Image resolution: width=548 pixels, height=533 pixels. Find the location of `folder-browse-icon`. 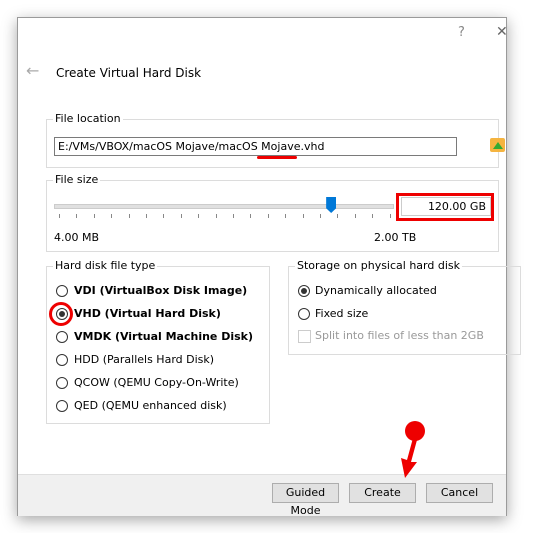

folder-browse-icon is located at coordinates (497, 145).